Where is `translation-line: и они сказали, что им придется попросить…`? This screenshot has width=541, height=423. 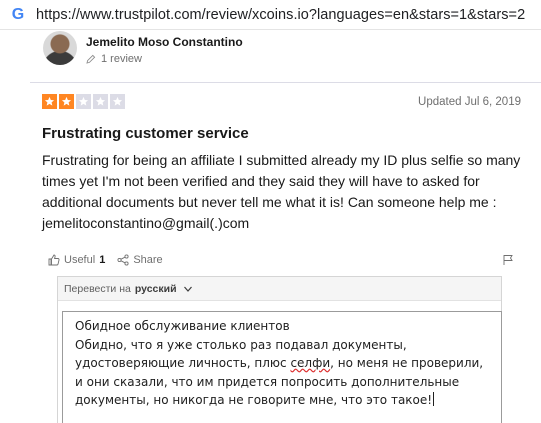
translation-line: и они сказали, что им придется попросить… is located at coordinates (267, 381).